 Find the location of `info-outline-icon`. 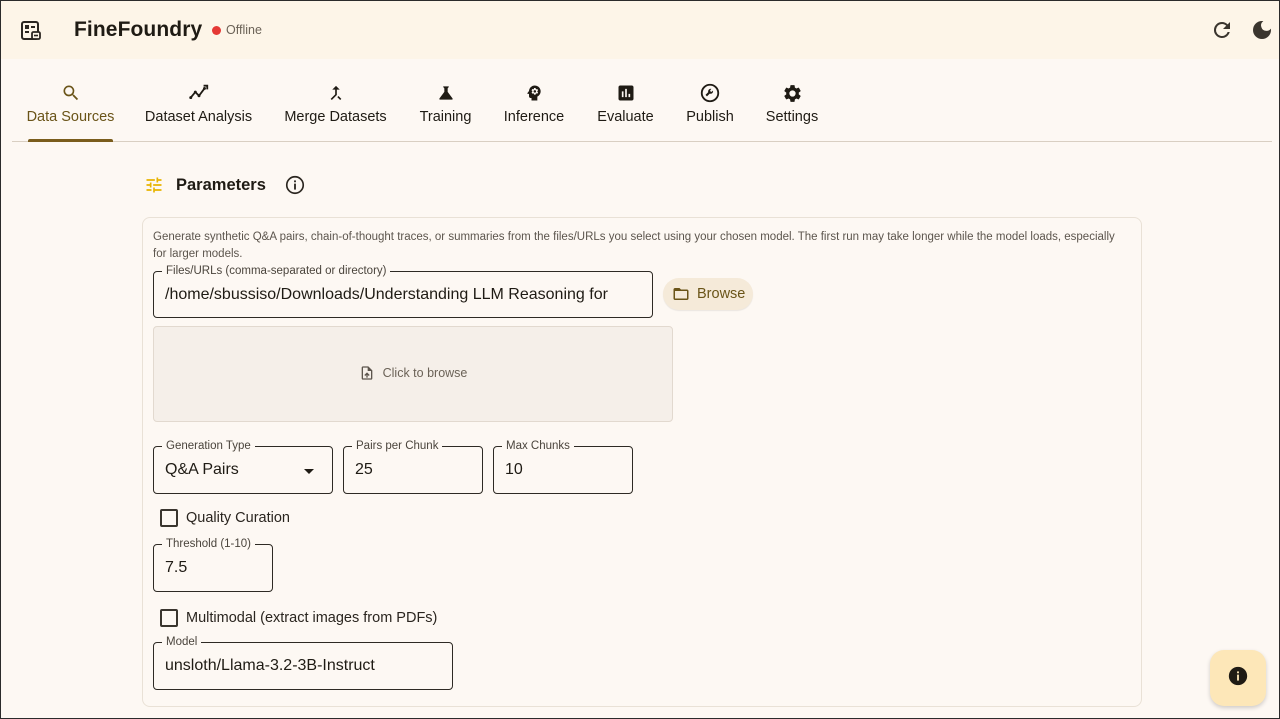

info-outline-icon is located at coordinates (295, 185).